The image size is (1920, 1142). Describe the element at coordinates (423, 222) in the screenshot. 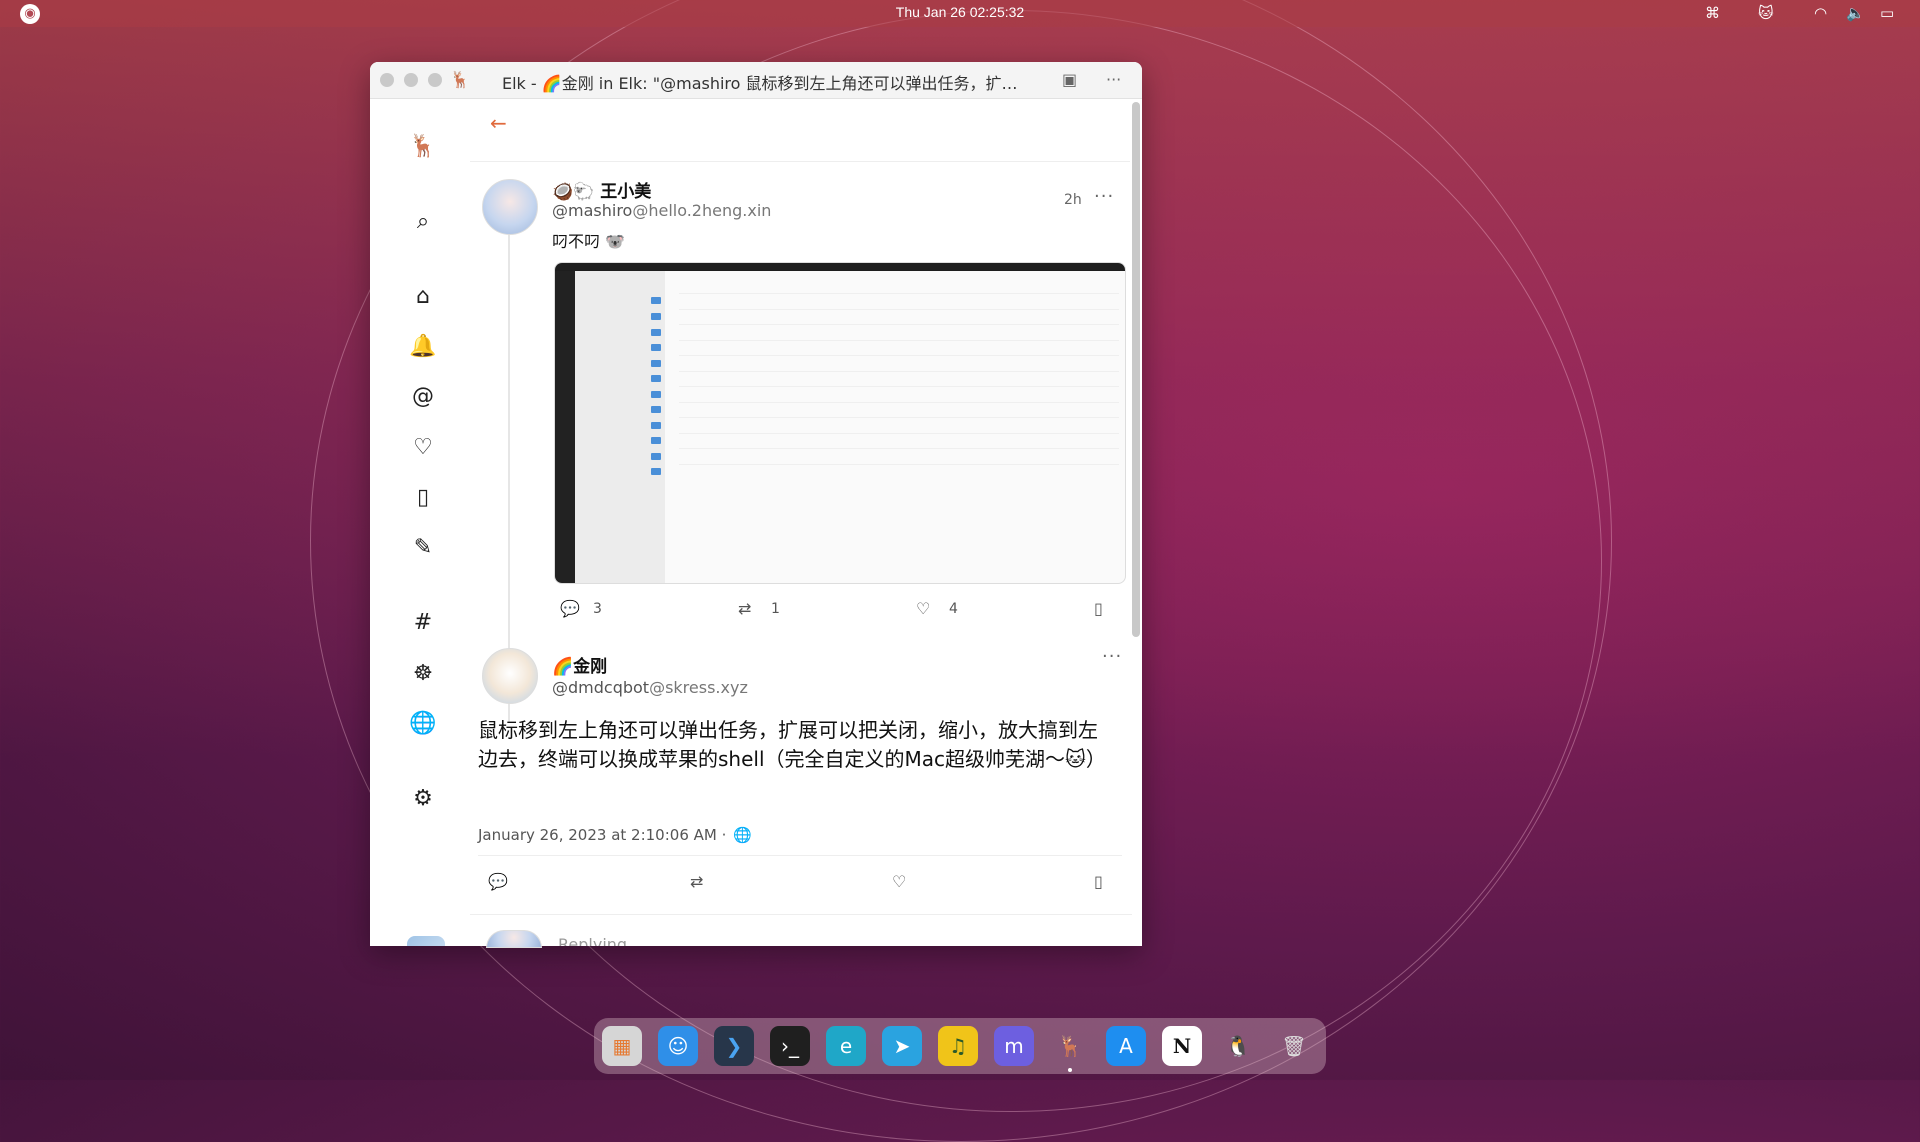

I see `search-icon: ⌕` at that location.